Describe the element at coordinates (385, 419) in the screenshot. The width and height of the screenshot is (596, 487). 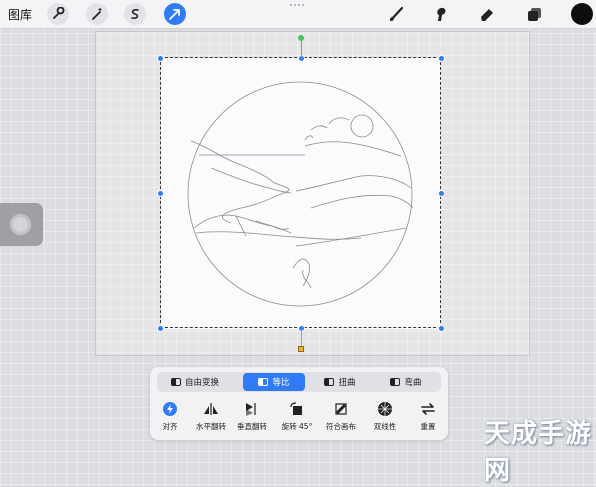
I see `interpolation-button: 双线性` at that location.